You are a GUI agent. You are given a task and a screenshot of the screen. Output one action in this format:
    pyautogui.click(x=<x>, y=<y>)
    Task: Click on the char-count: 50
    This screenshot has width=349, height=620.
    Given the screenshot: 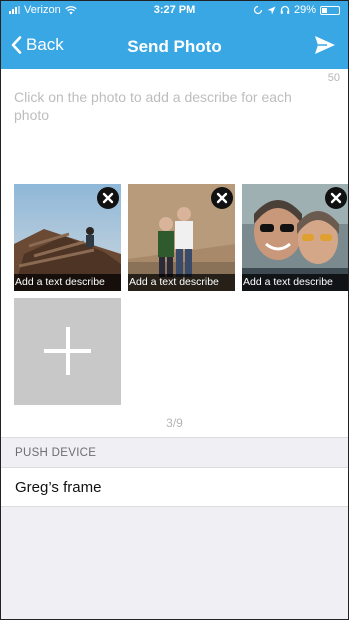 What is the action you would take?
    pyautogui.click(x=333, y=78)
    